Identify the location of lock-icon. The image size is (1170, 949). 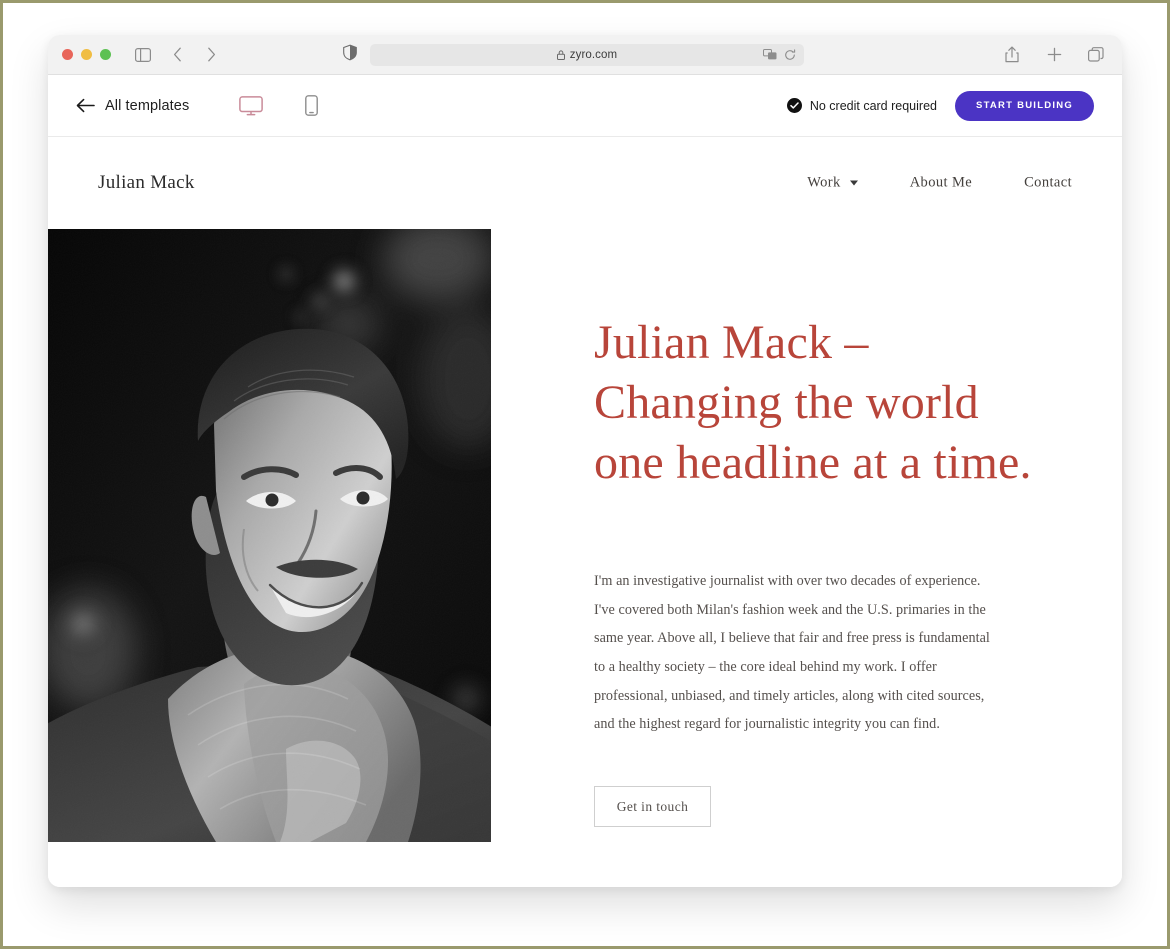
(560, 54).